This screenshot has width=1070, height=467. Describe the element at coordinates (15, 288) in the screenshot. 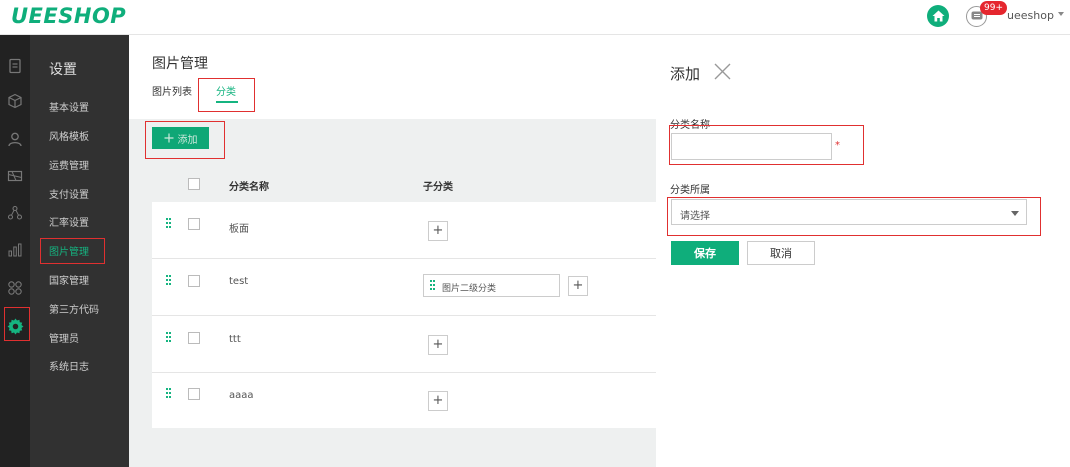

I see `apps-icon` at that location.